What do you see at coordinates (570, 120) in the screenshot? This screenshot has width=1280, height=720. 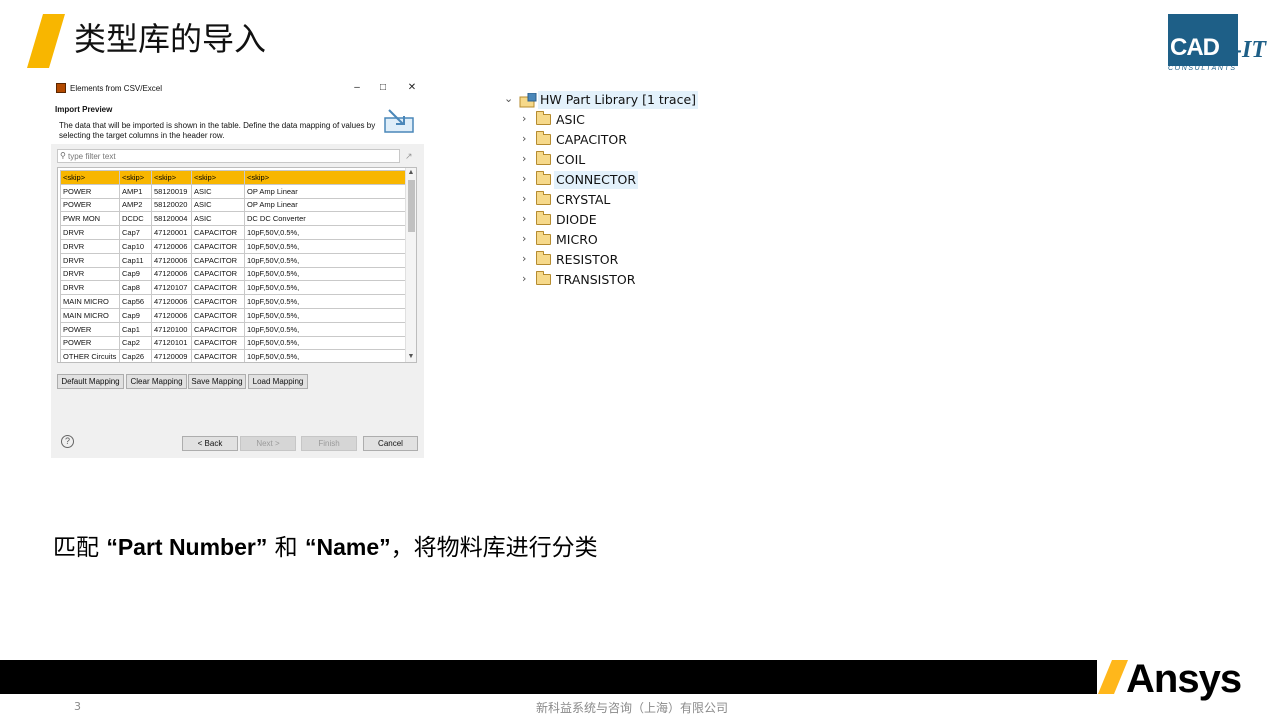 I see `tree-item-label: ASIC` at bounding box center [570, 120].